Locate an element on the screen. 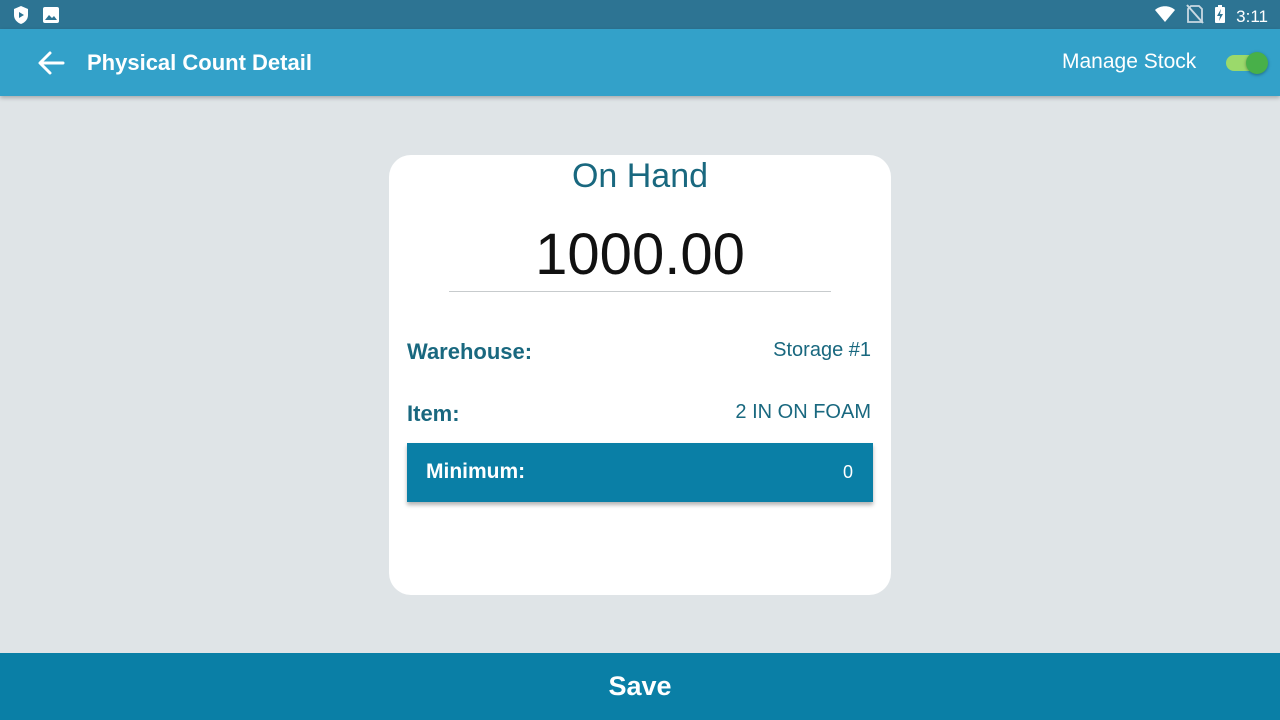 Image resolution: width=1280 pixels, height=720 pixels. status-left-icons is located at coordinates (36, 17).